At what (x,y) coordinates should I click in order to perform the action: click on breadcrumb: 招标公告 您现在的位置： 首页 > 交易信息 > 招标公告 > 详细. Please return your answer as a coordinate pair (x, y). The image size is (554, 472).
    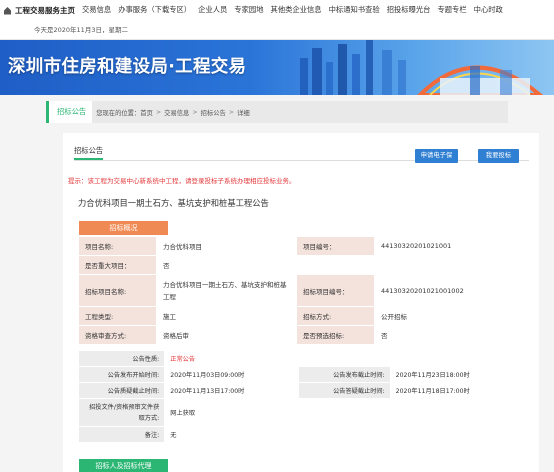
    Looking at the image, I should click on (277, 112).